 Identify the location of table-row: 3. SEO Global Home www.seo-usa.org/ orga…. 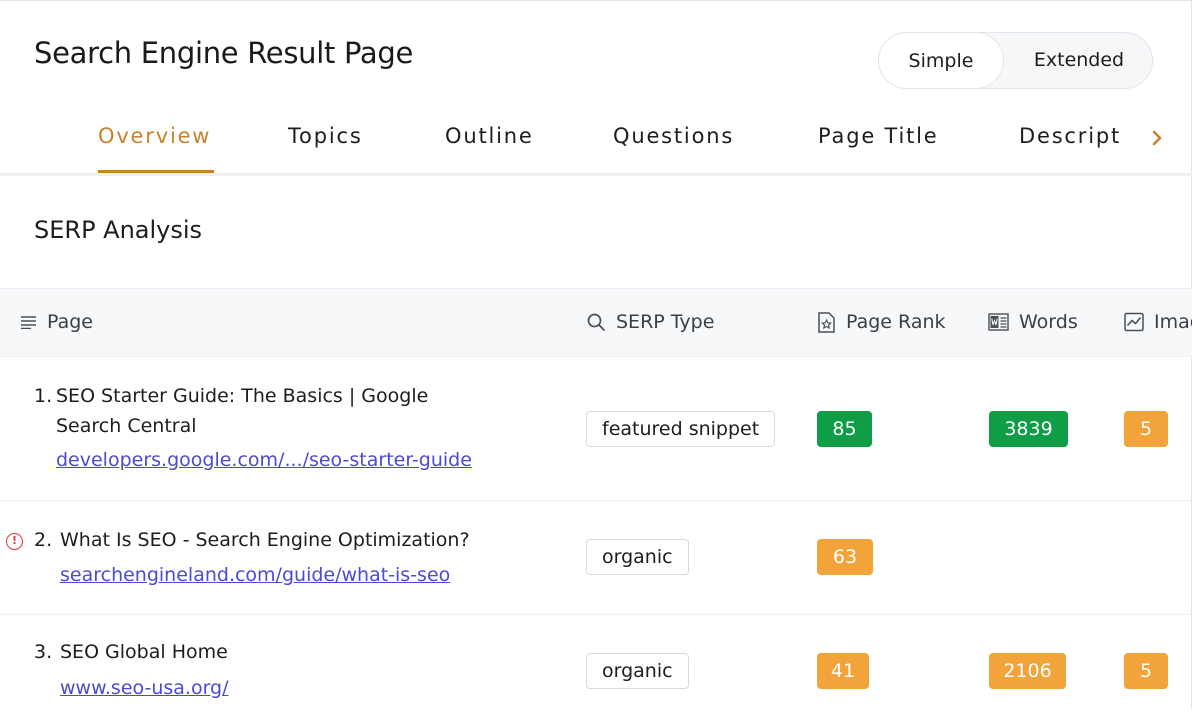
(596, 665).